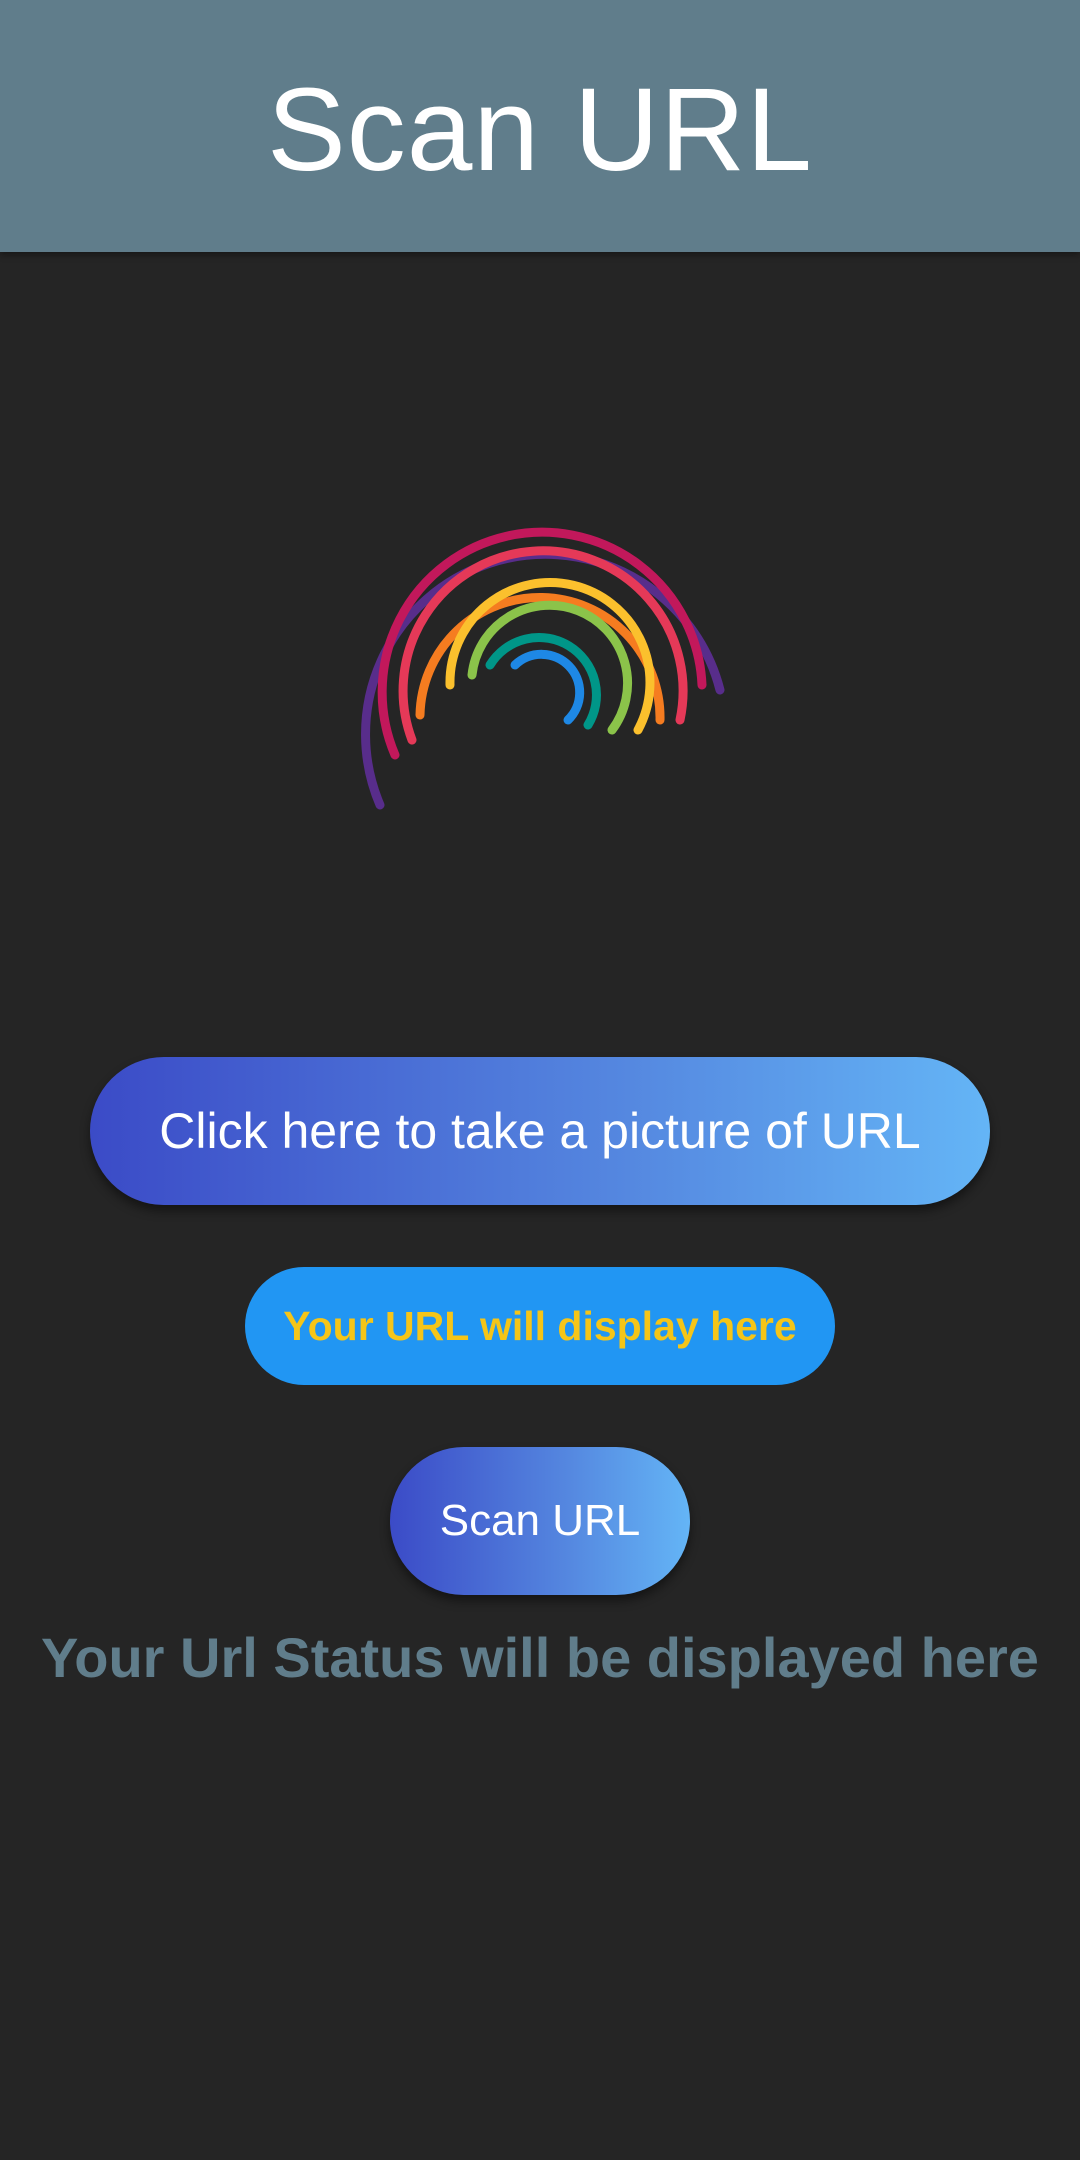 The height and width of the screenshot is (2160, 1080). I want to click on url-display-label: Your URL will display here, so click(540, 1325).